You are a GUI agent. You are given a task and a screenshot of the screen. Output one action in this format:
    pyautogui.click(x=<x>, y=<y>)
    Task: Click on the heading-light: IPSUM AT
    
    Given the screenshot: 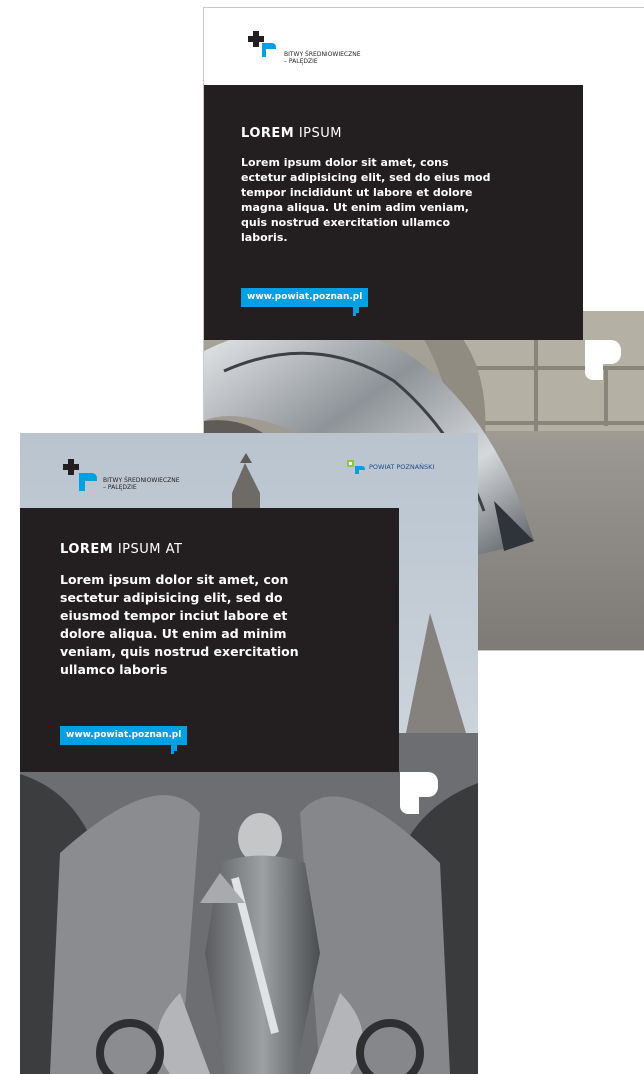 What is the action you would take?
    pyautogui.click(x=150, y=549)
    